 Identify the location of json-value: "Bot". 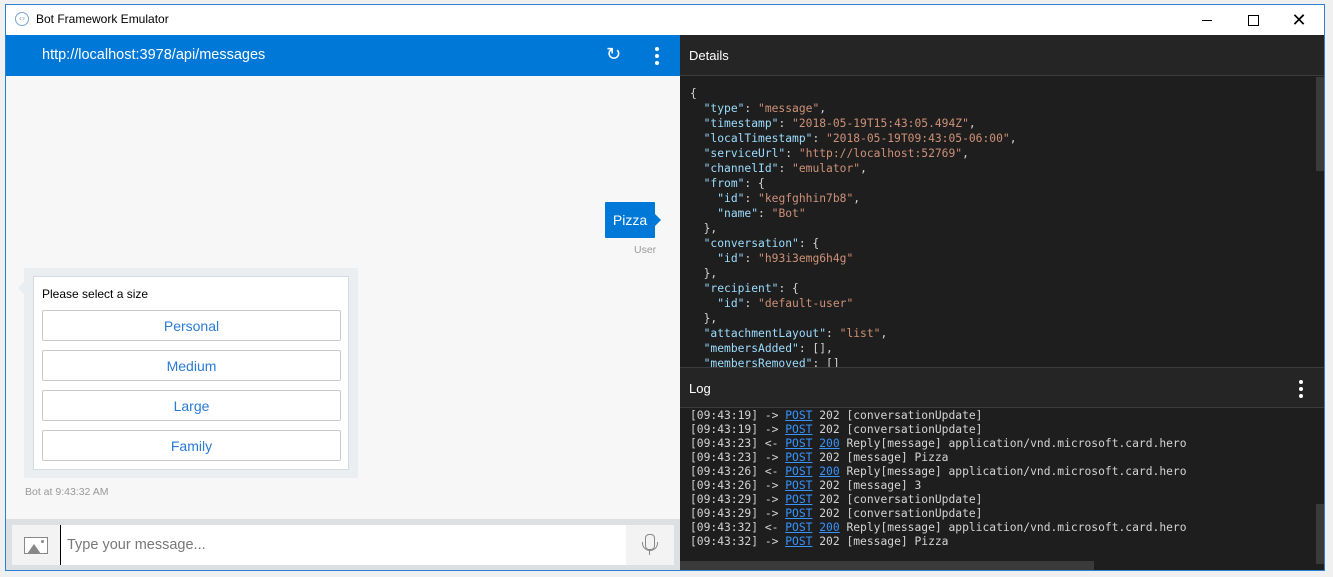
(788, 213).